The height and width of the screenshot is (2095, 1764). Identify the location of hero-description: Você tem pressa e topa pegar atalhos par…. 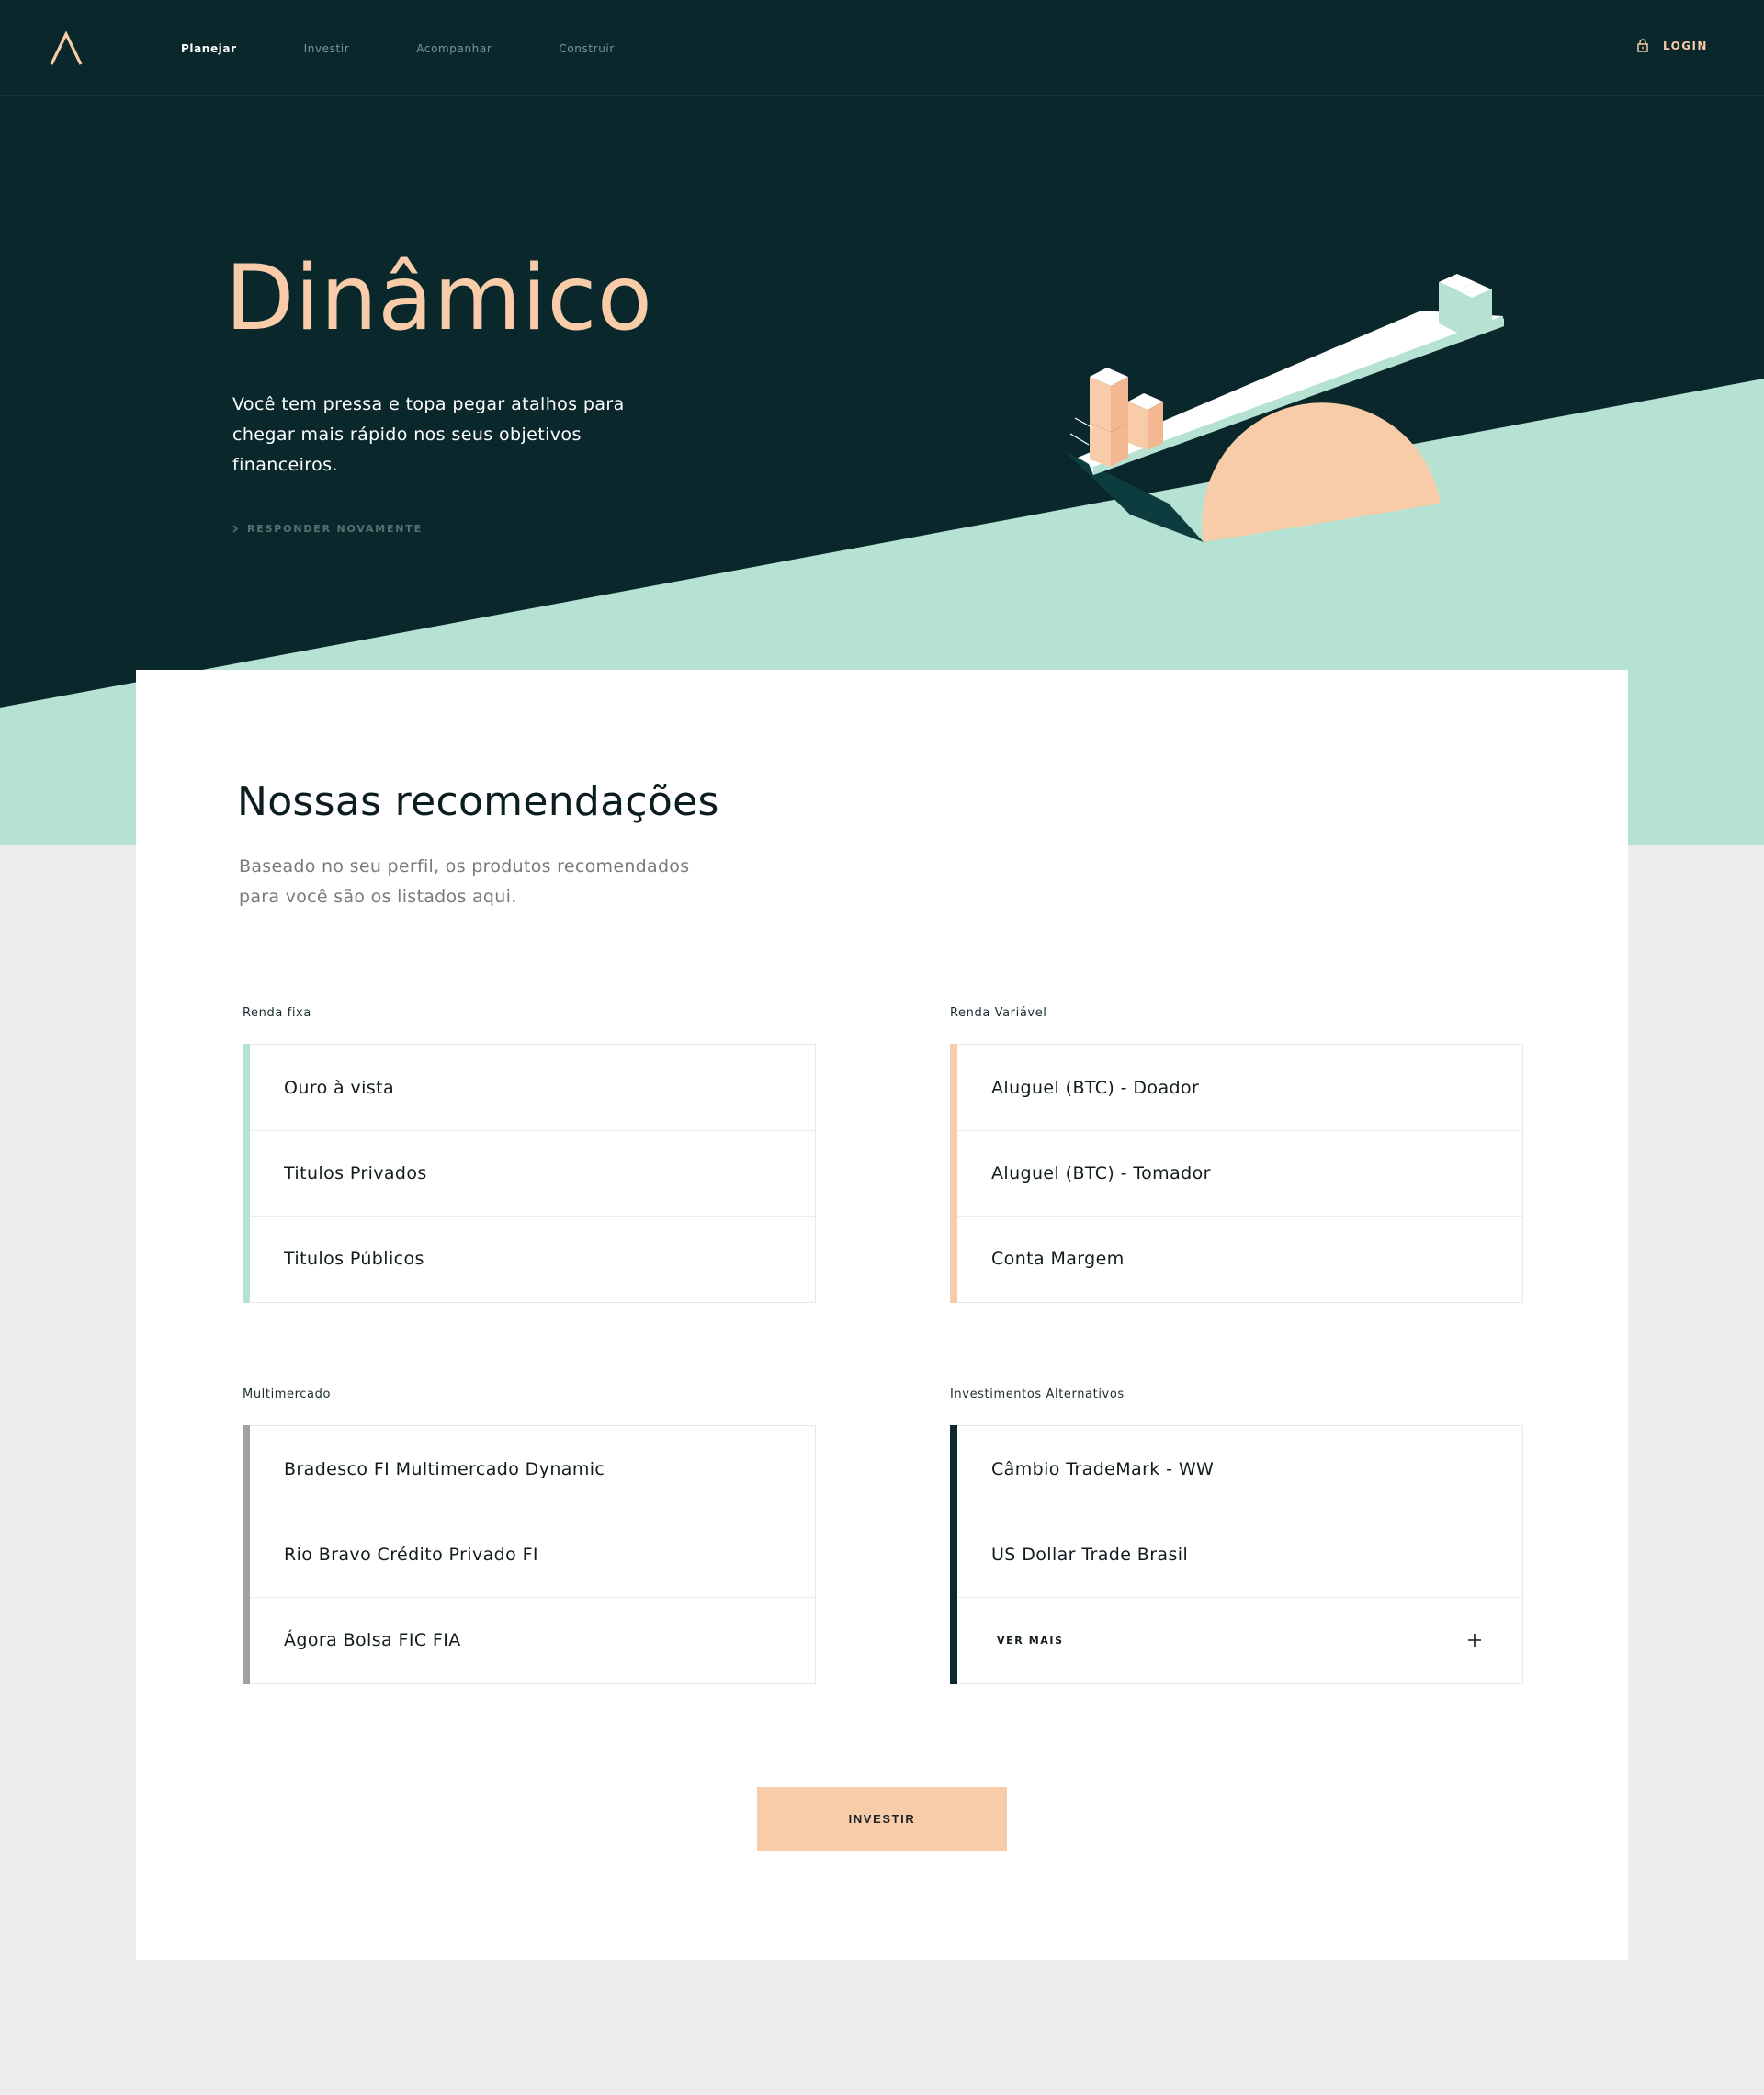
(428, 434).